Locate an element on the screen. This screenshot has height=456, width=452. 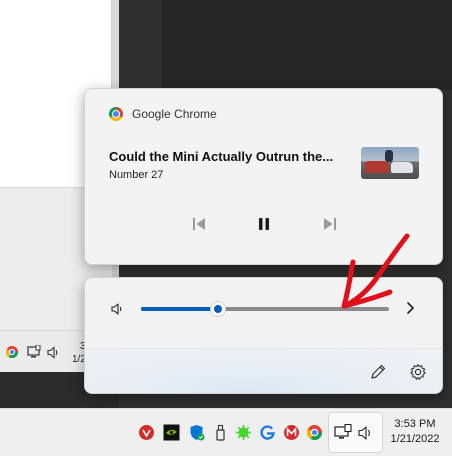
pause-icon is located at coordinates (264, 224).